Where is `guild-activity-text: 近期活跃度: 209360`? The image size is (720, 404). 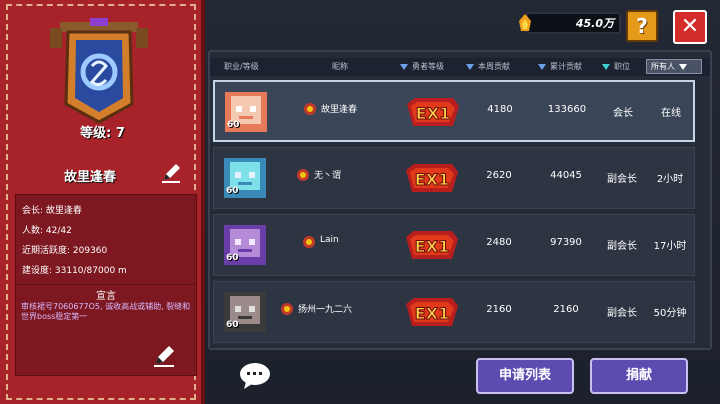
guild-activity-text: 近期活跃度: 209360 is located at coordinates (65, 251).